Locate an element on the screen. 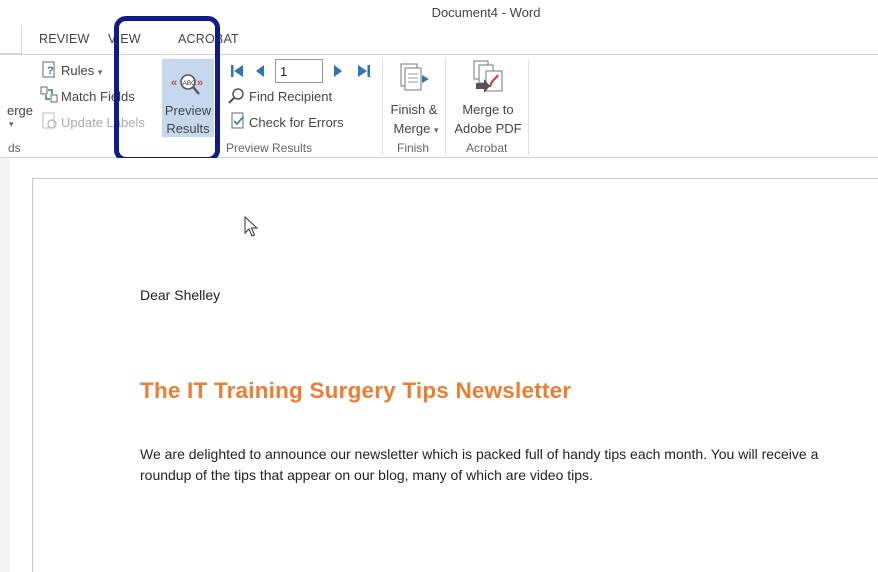  next-record-icon is located at coordinates (338, 71).